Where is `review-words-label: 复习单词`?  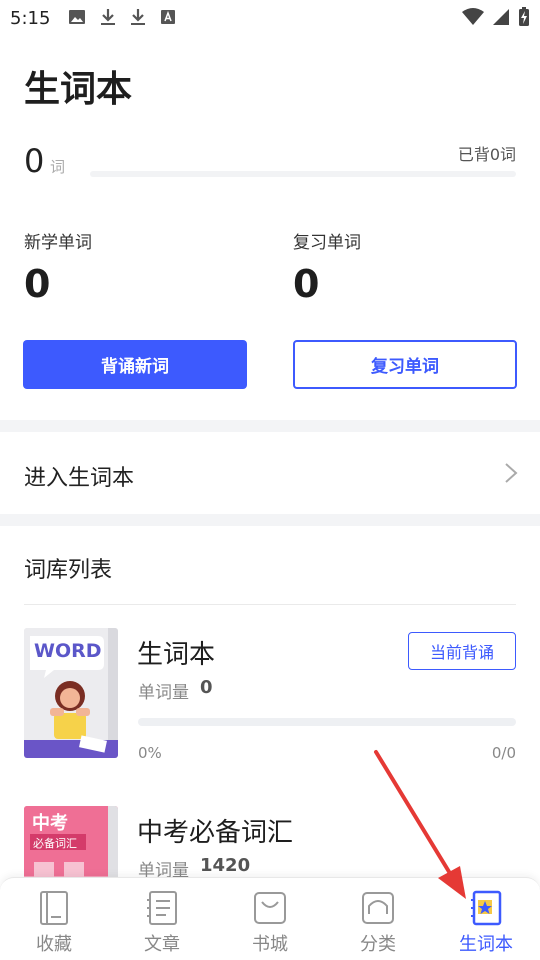 review-words-label: 复习单词 is located at coordinates (327, 243).